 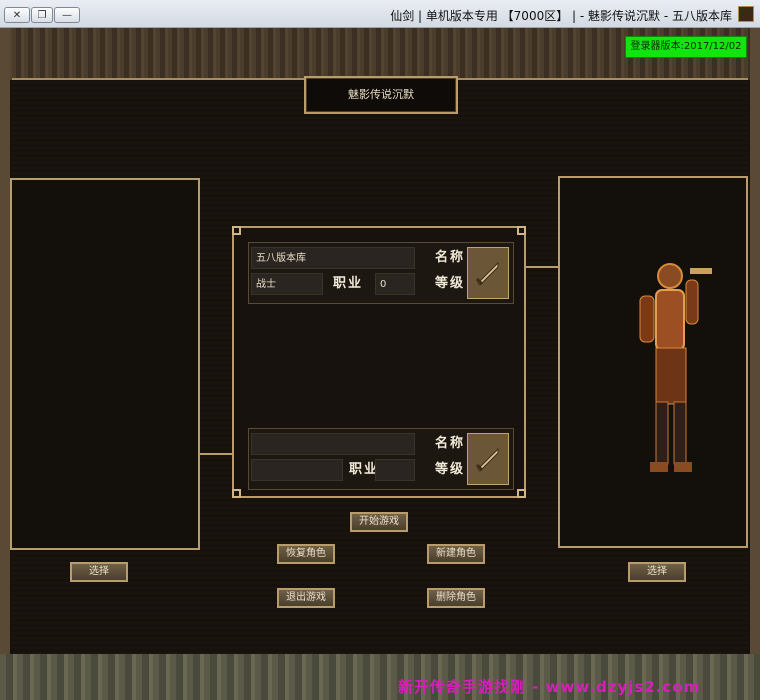 What do you see at coordinates (379, 522) in the screenshot?
I see `start-game-button: 开始游戏` at bounding box center [379, 522].